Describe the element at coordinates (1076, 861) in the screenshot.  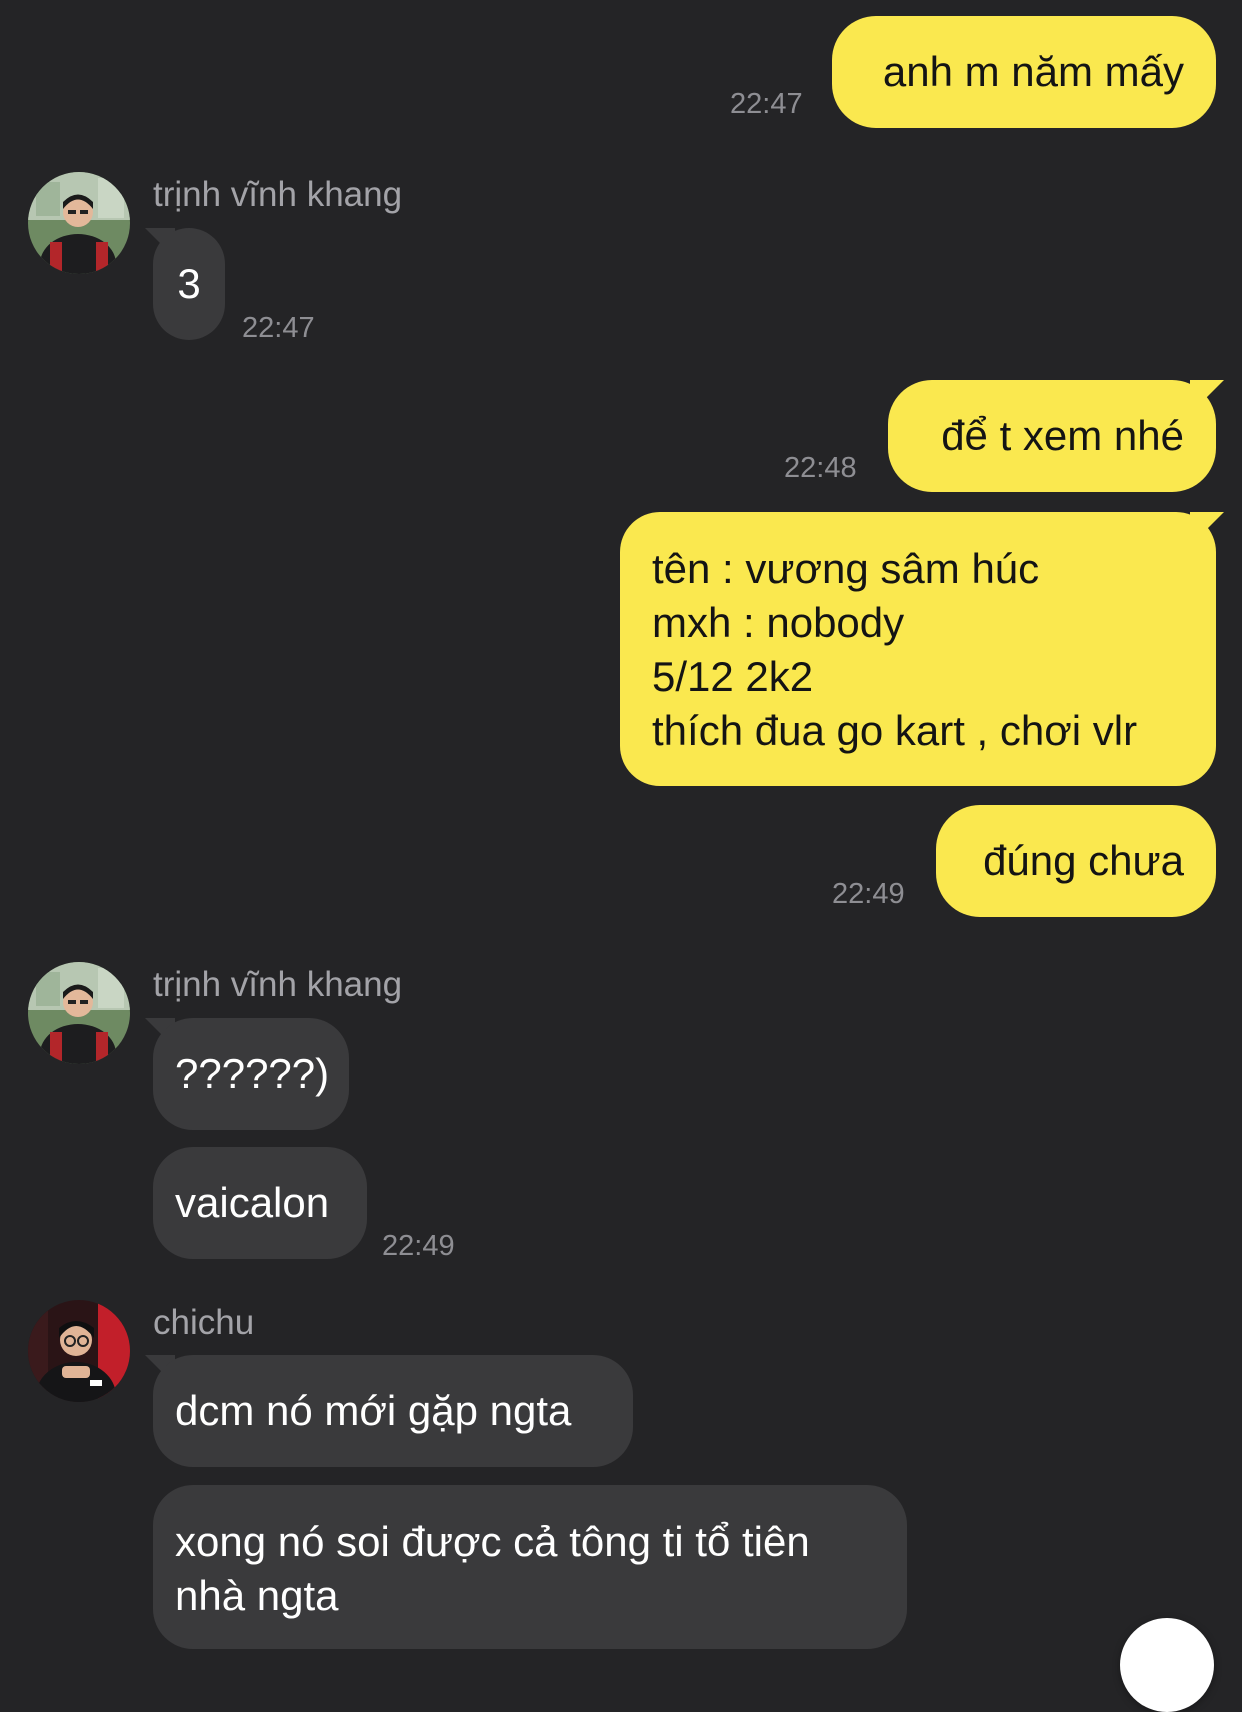
I see `outgoing-message-bubble: đúng chưa` at that location.